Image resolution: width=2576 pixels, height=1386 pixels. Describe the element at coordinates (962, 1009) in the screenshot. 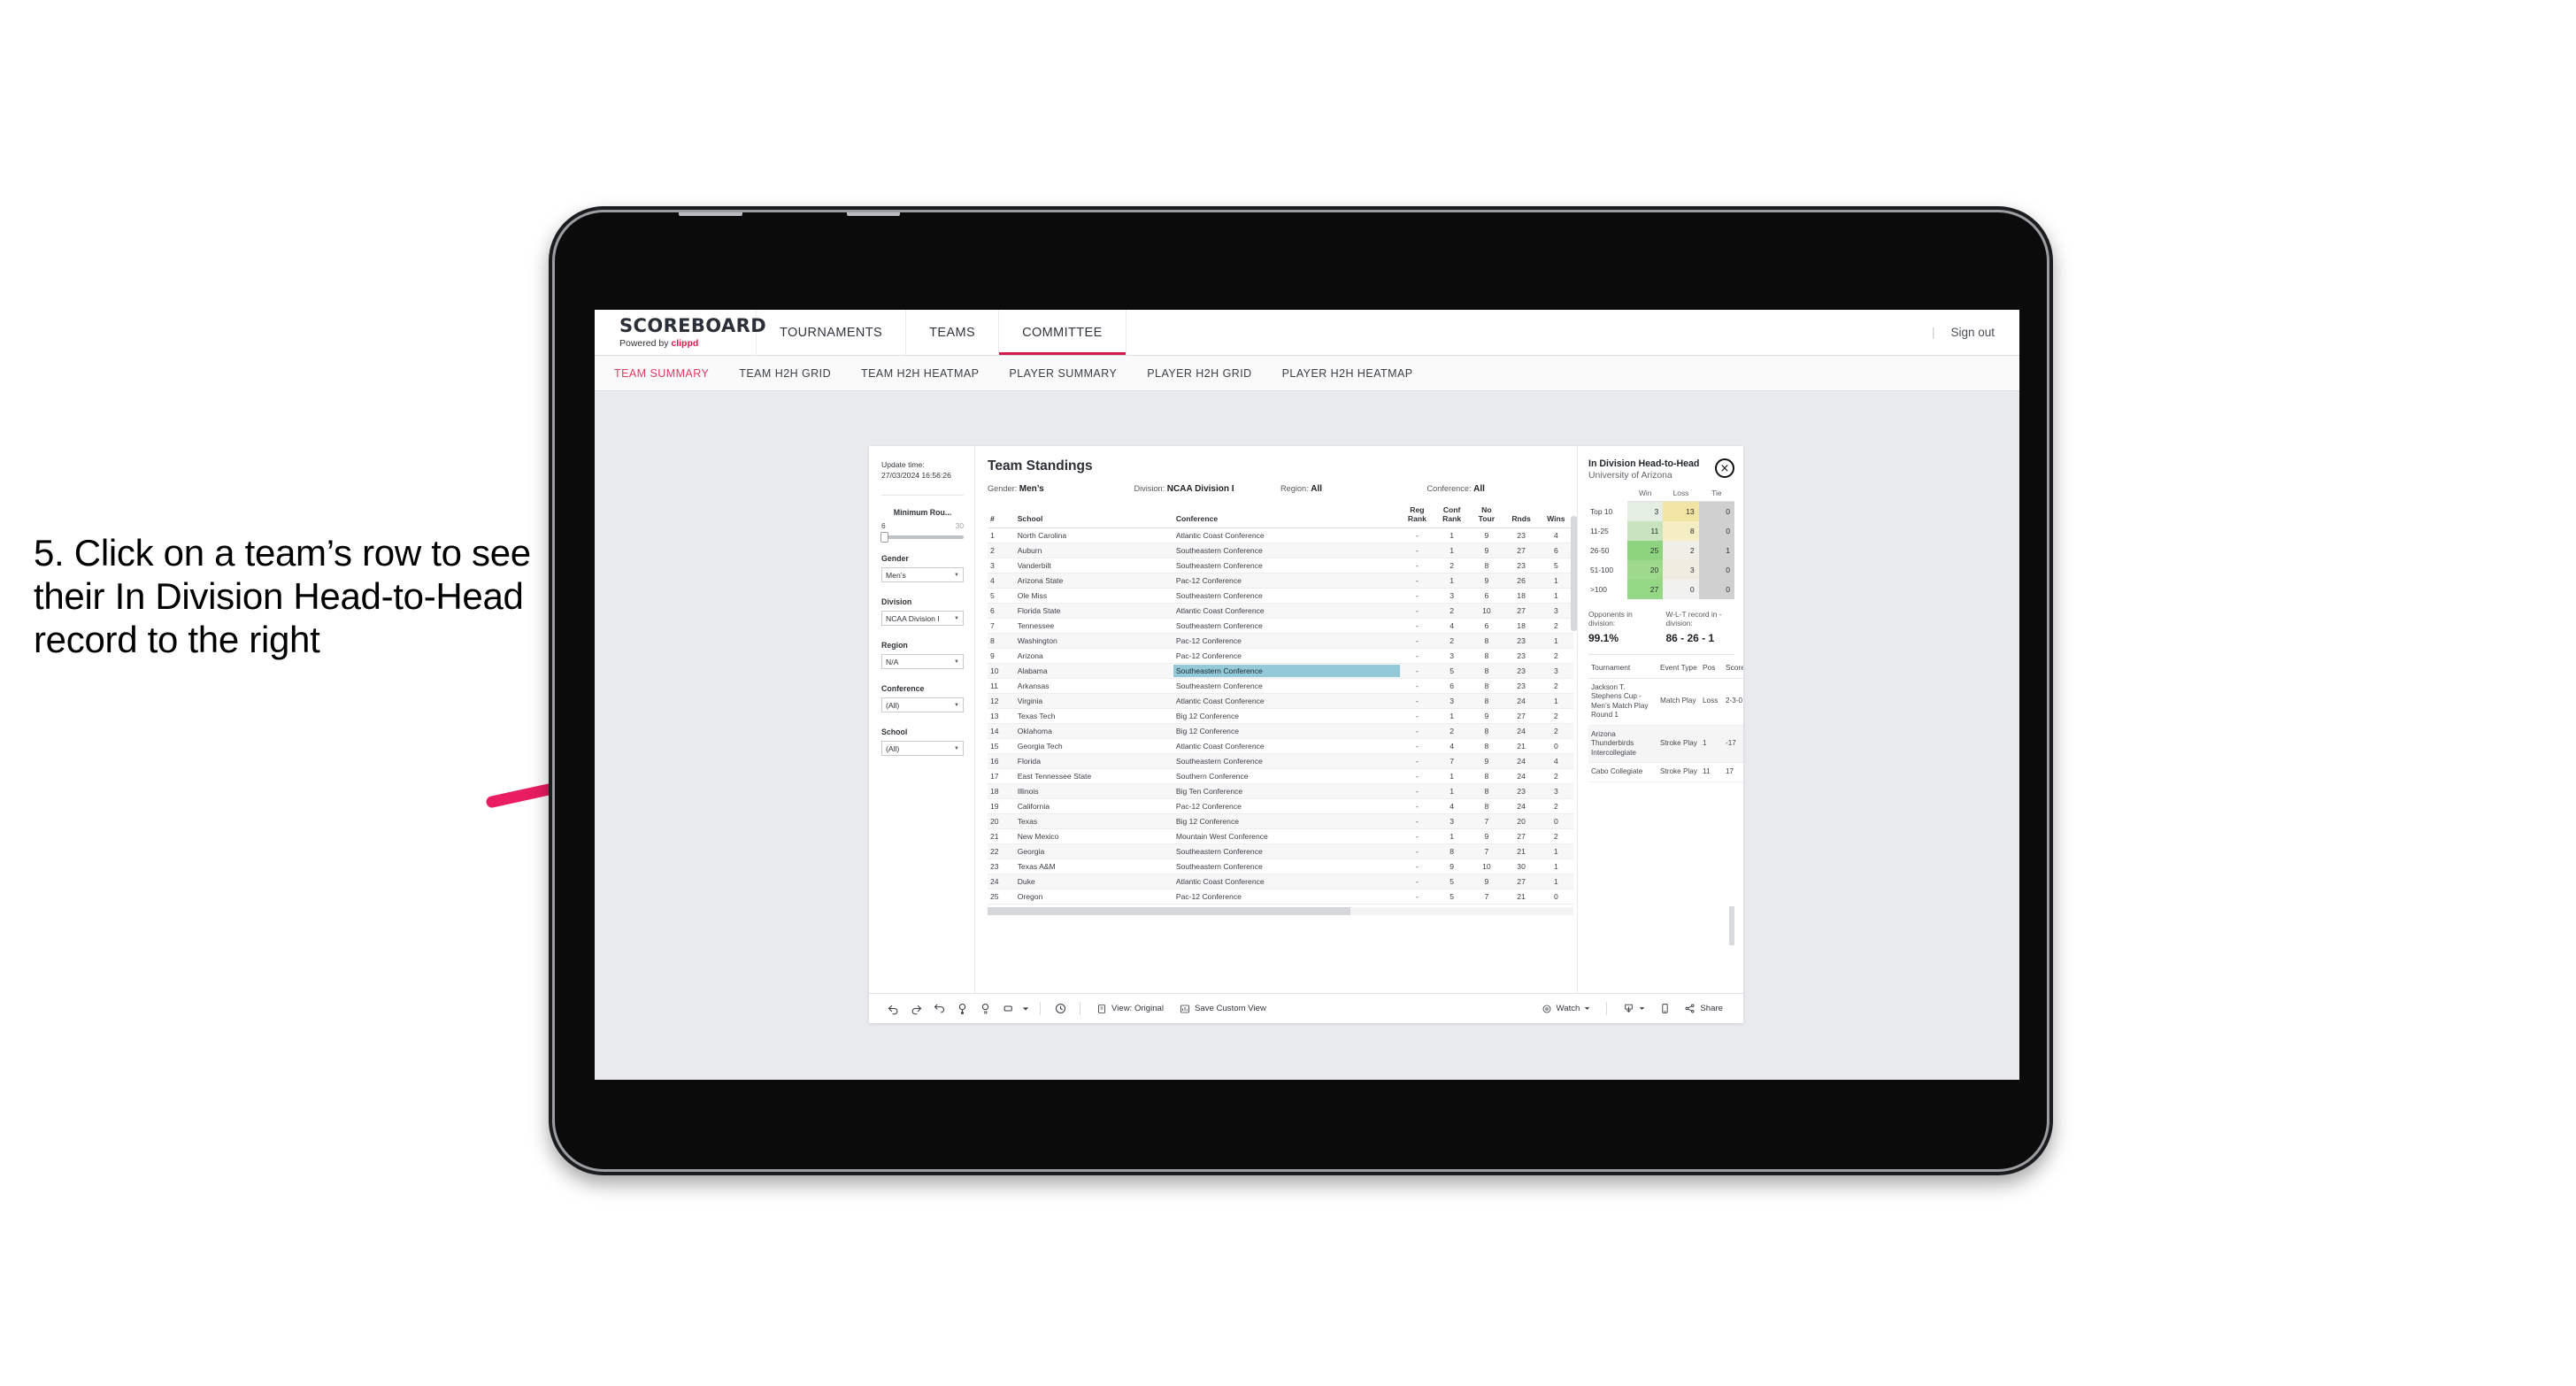

I see `refresh-icon` at that location.